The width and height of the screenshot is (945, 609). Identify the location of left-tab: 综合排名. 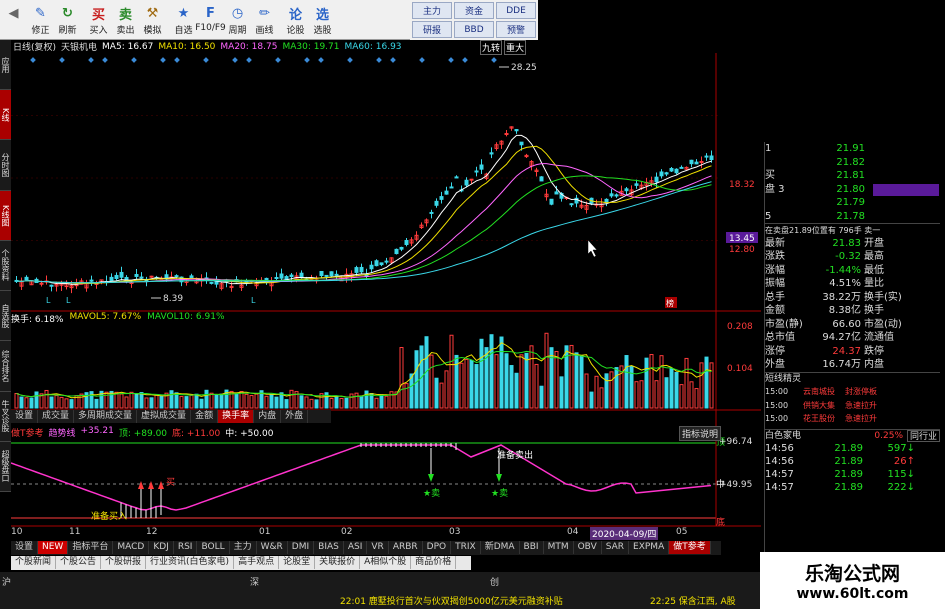
(5, 366).